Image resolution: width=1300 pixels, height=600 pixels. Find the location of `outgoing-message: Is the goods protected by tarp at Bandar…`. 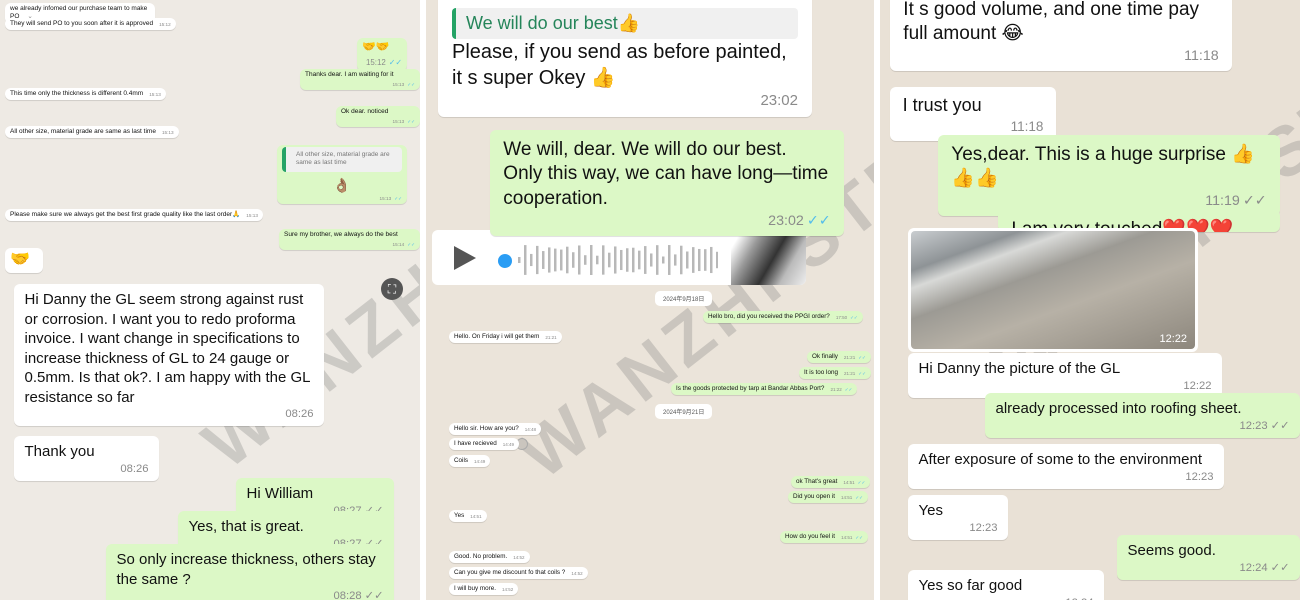

outgoing-message: Is the goods protected by tarp at Bandar… is located at coordinates (764, 389).